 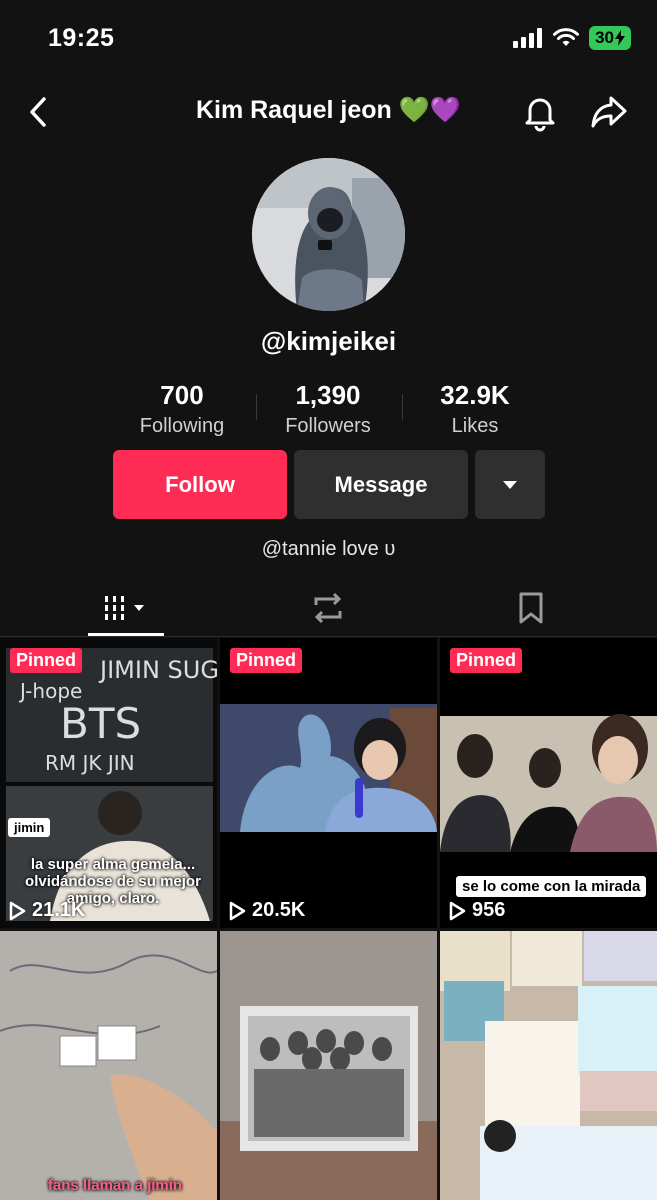 What do you see at coordinates (475, 395) in the screenshot?
I see `likes-count: 32.9K` at bounding box center [475, 395].